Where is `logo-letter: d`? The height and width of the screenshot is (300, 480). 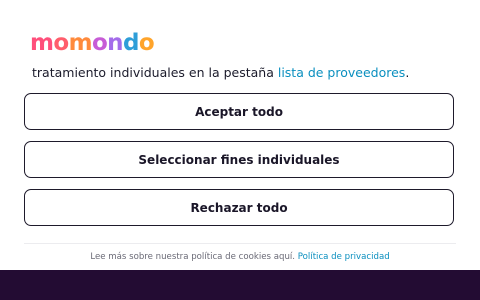
logo-letter: d is located at coordinates (130, 43).